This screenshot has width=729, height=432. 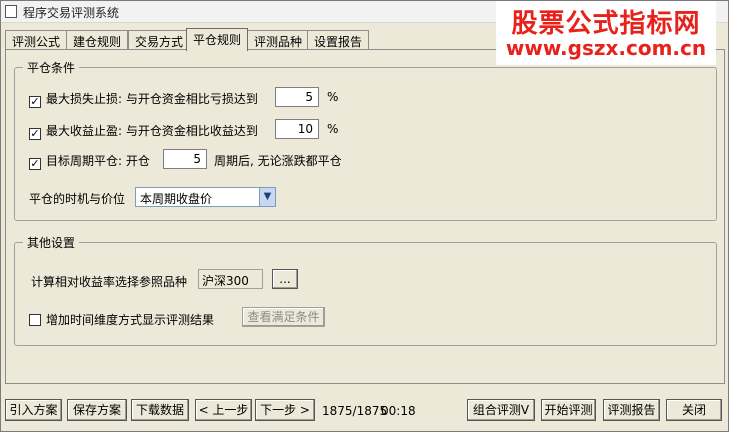 I want to click on stop-loss-label: 最大损失止损: 与开仓资金相比亏损达到, so click(x=152, y=99).